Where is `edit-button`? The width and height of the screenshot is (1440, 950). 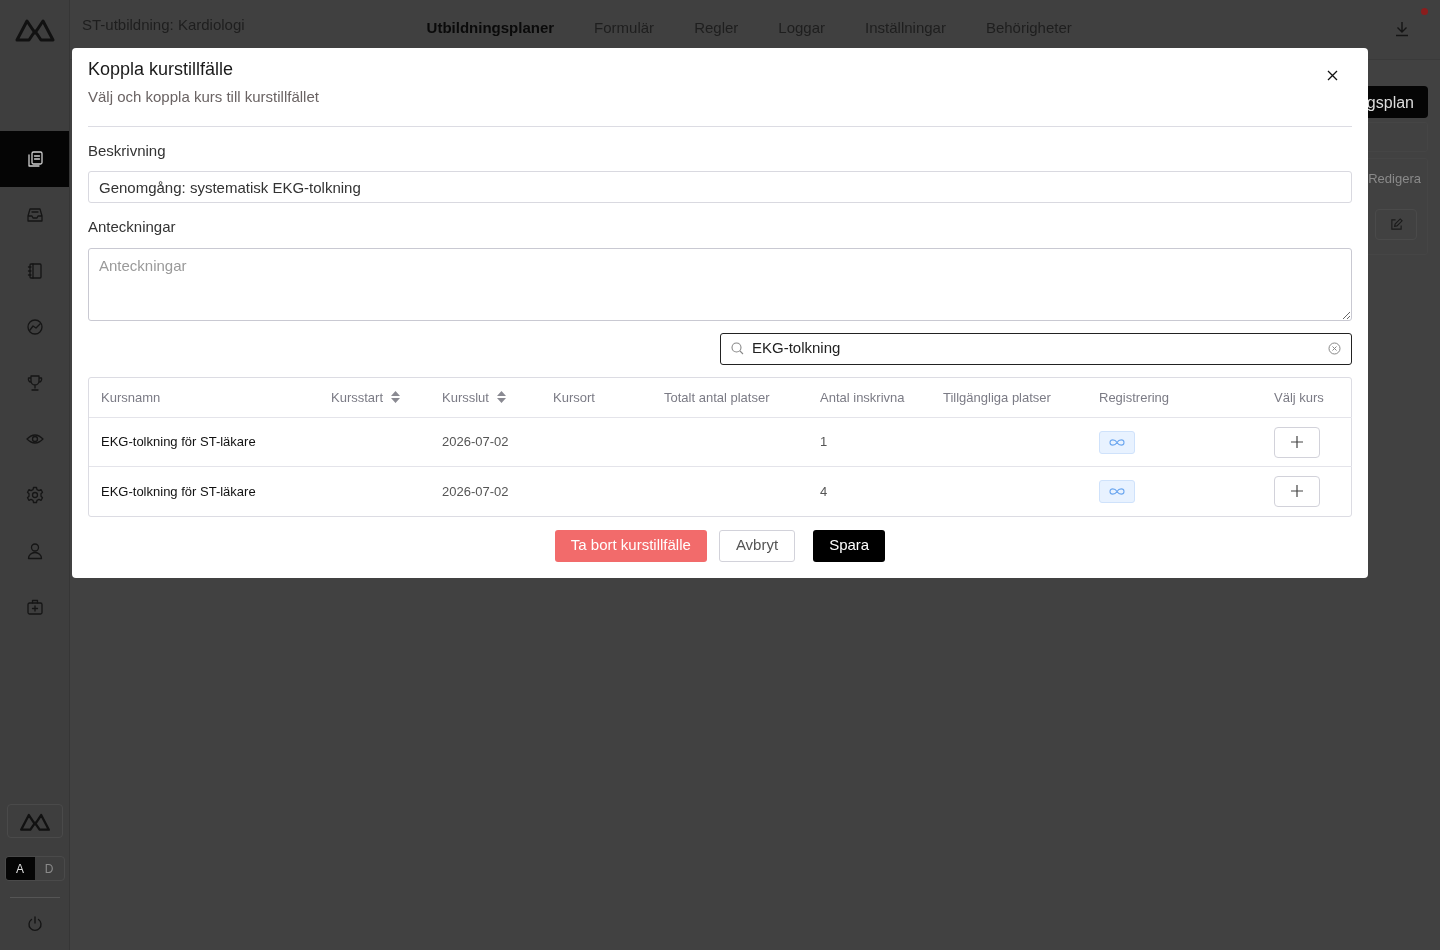
edit-button is located at coordinates (1396, 224).